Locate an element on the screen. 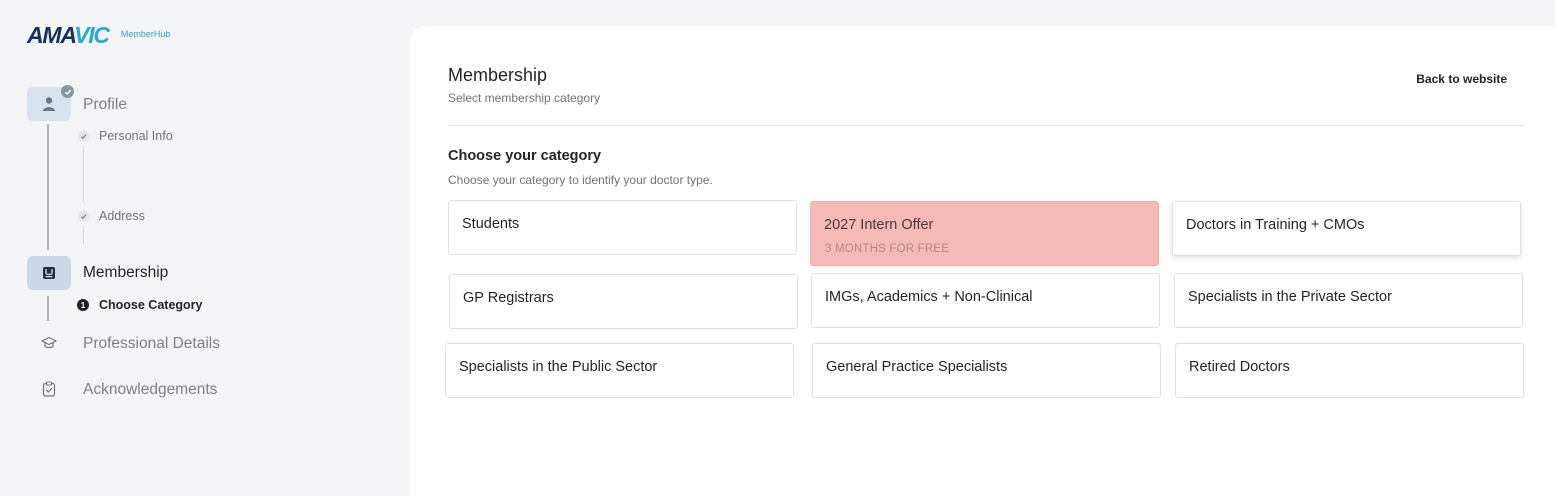  step-complete-check-icon is located at coordinates (67, 91).